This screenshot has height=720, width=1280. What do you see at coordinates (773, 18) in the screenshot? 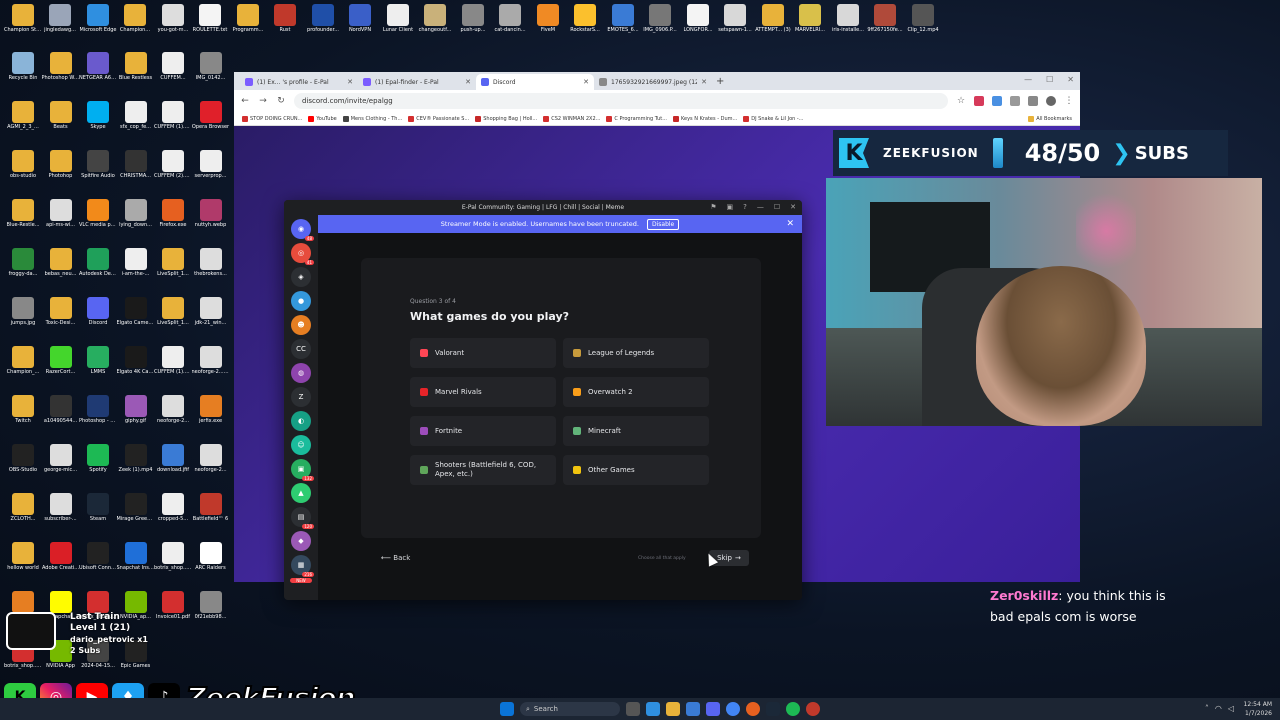
I see `desktop-icon: ATTEMPT... (3)` at bounding box center [773, 18].